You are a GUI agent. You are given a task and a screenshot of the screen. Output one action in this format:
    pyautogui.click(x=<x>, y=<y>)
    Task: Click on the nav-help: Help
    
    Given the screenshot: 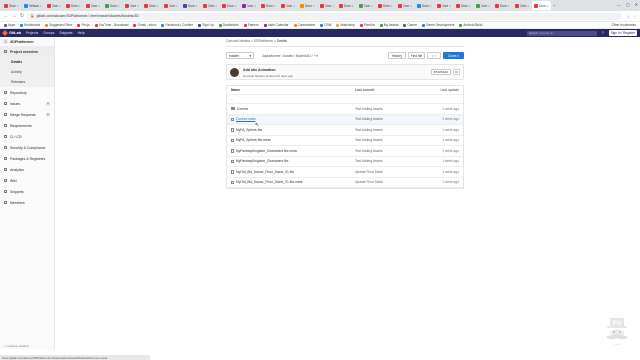 What is the action you would take?
    pyautogui.click(x=81, y=33)
    